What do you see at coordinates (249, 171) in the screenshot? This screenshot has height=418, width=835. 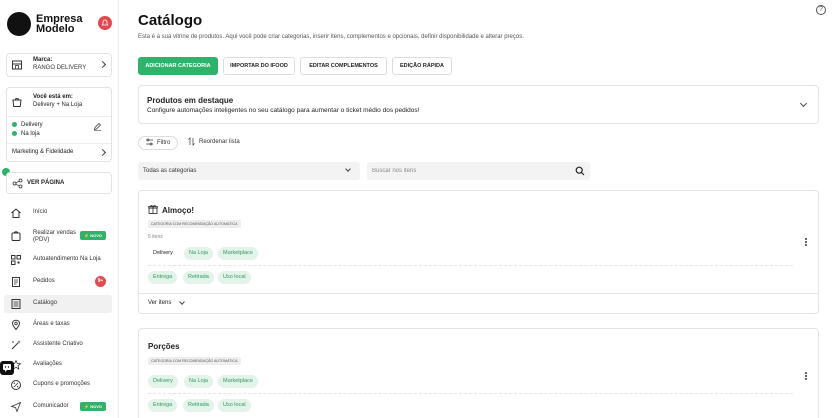 I see `category-select: Todas as categorias` at bounding box center [249, 171].